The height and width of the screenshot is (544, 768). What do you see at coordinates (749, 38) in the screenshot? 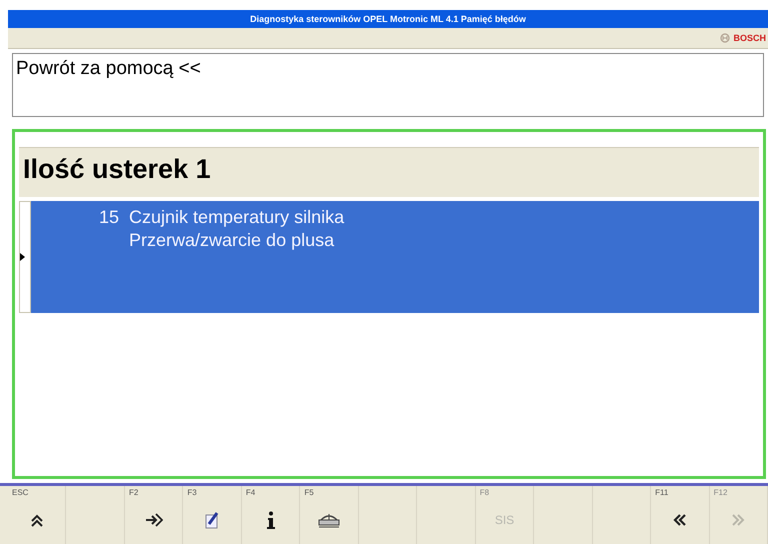
I see `brand-name: BOSCH` at bounding box center [749, 38].